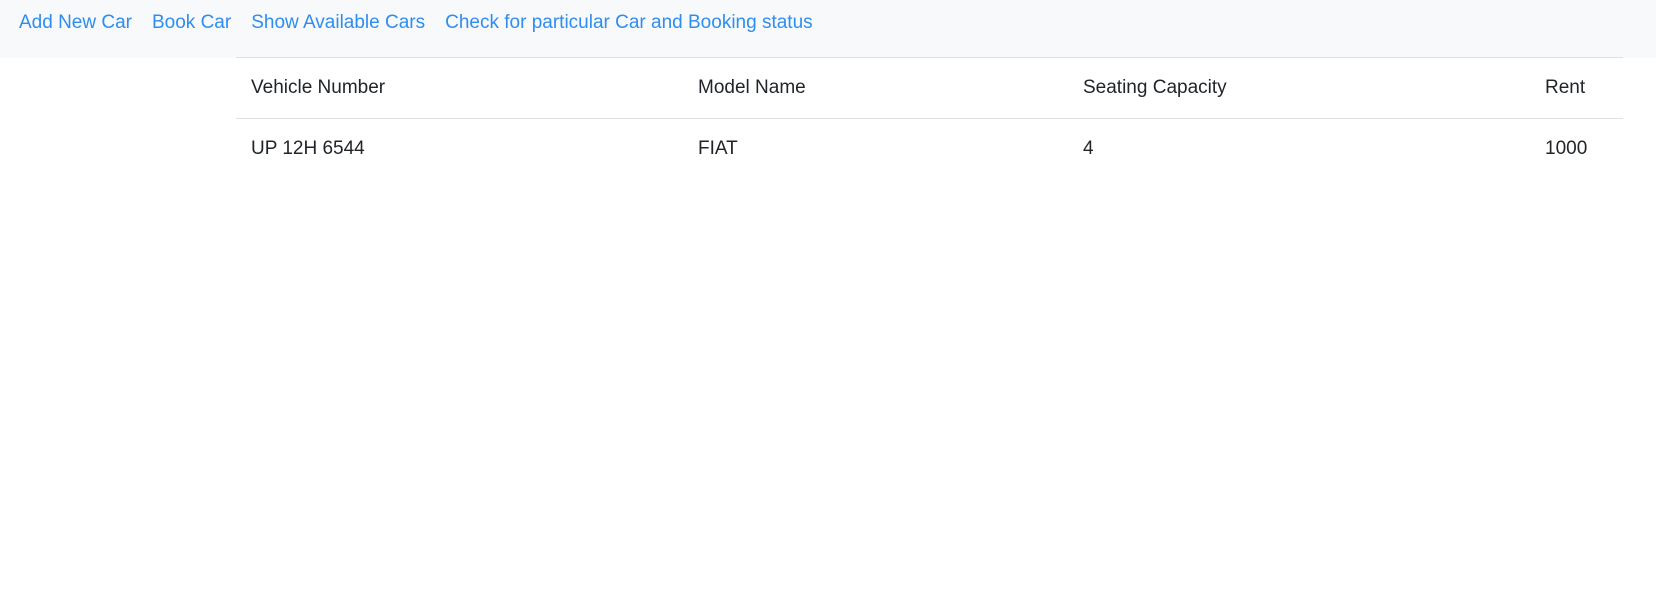 The height and width of the screenshot is (591, 1656). I want to click on header-vehicle-number: Vehicle Number, so click(318, 87).